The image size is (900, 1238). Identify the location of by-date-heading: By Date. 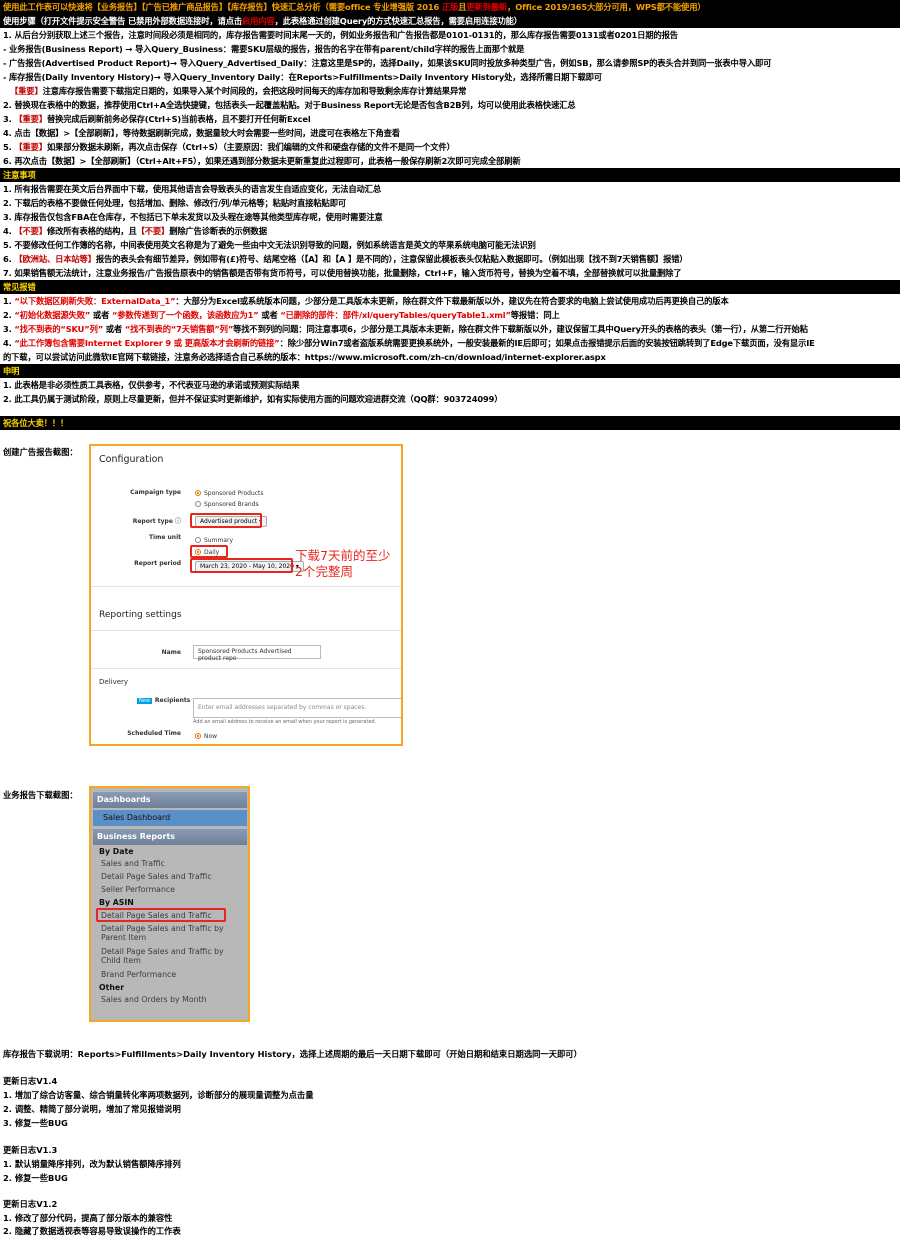
(116, 851).